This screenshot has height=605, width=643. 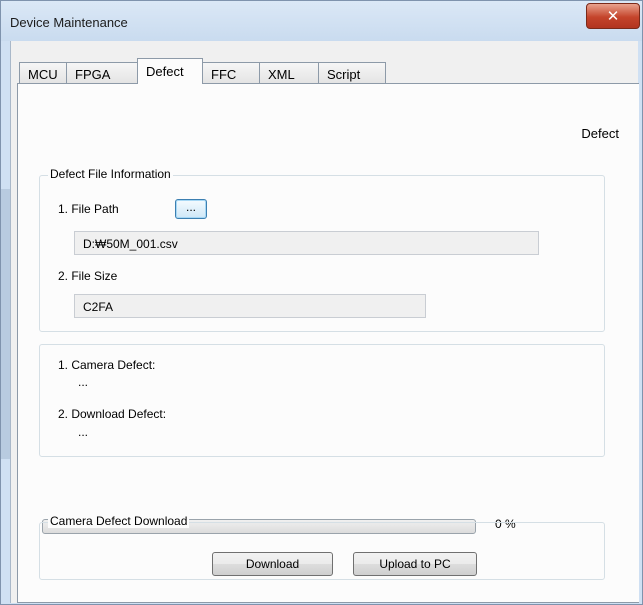 I want to click on tab-script: Script, so click(x=352, y=73).